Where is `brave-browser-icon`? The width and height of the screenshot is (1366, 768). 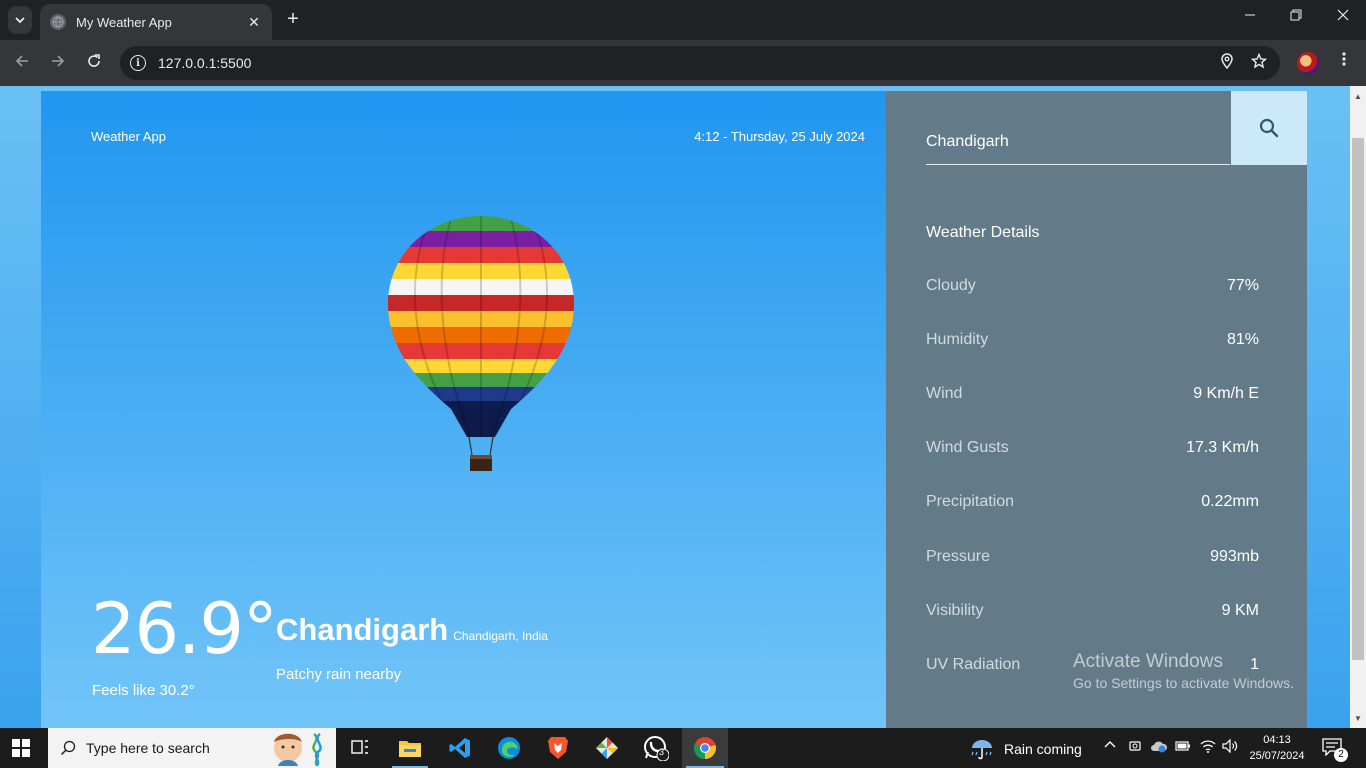
brave-browser-icon is located at coordinates (558, 748).